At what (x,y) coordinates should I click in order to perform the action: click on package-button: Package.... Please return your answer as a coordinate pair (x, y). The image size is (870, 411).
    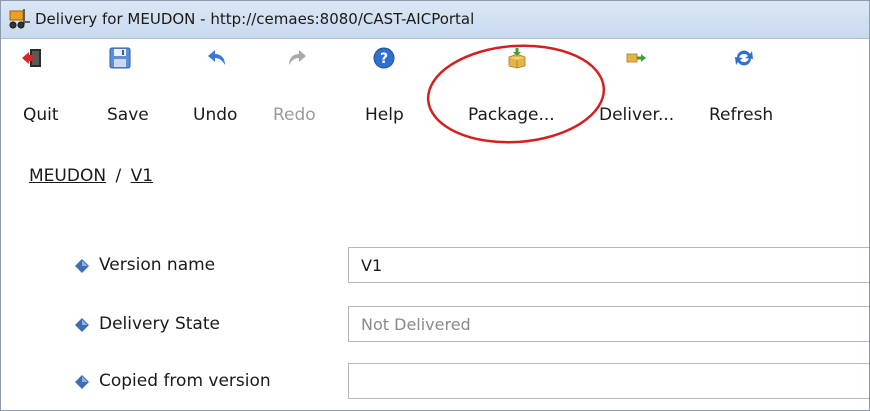
    Looking at the image, I should click on (519, 85).